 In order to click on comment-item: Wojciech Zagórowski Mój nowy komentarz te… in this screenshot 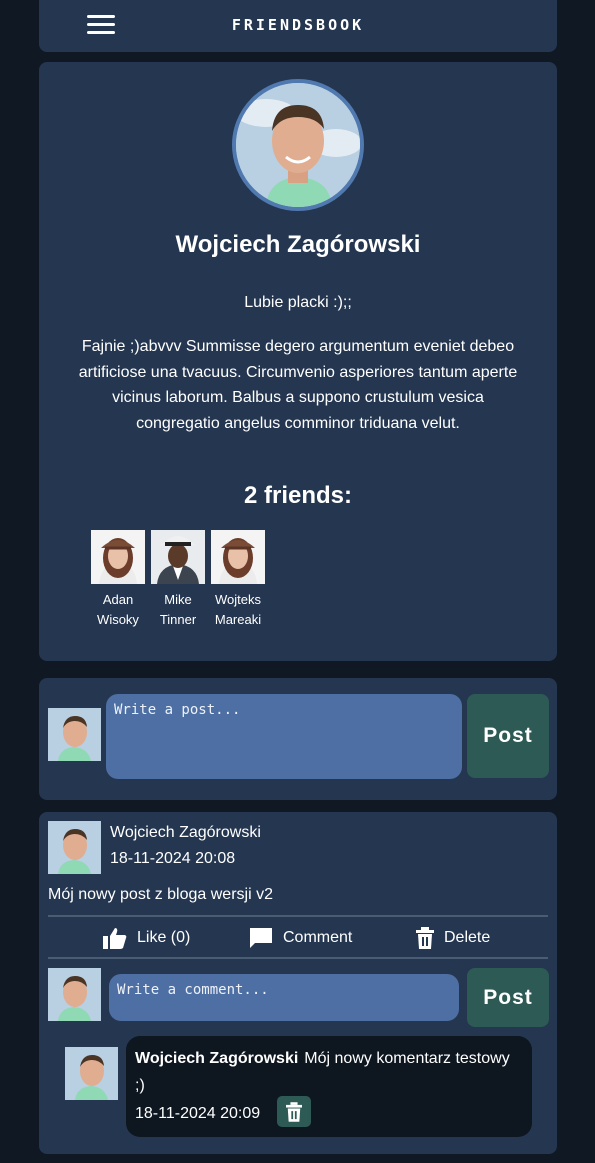, I will do `click(329, 1086)`.